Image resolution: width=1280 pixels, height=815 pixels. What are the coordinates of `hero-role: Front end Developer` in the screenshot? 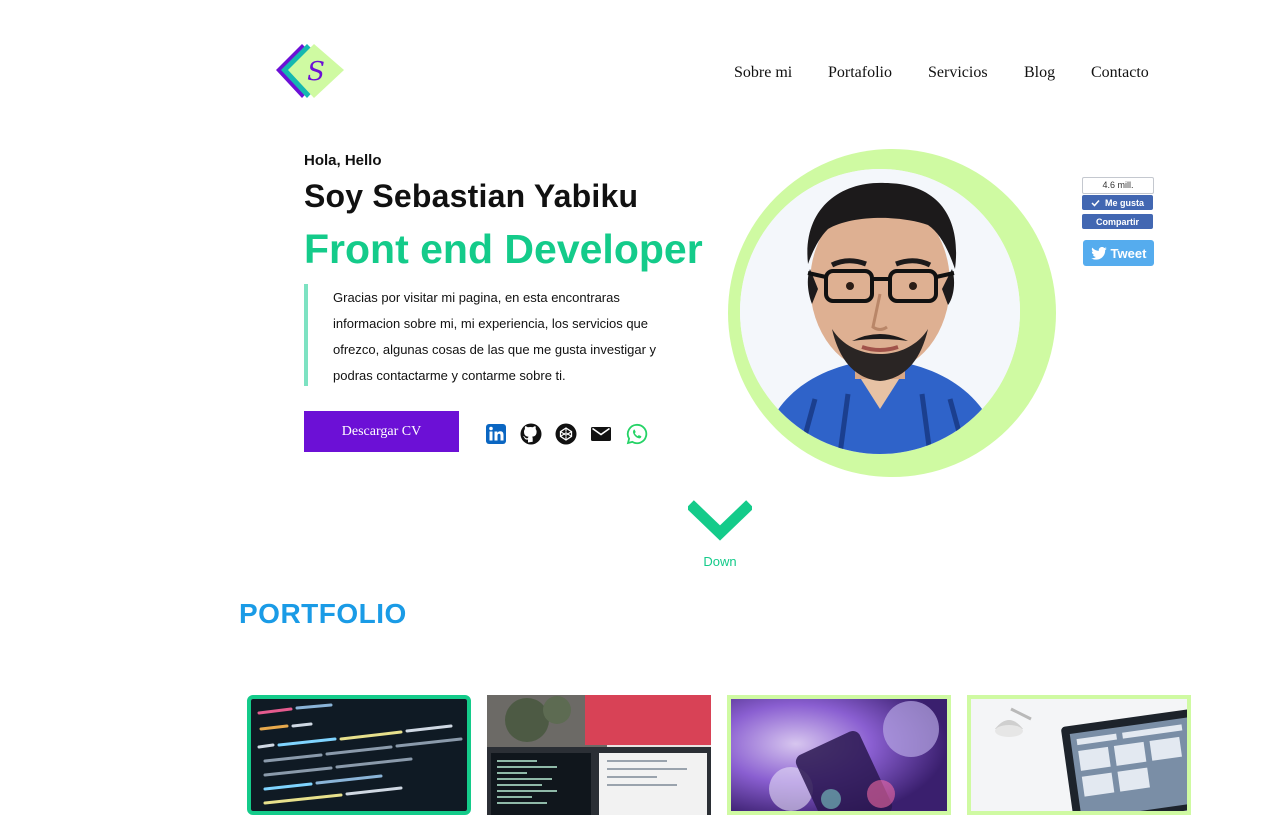 It's located at (503, 249).